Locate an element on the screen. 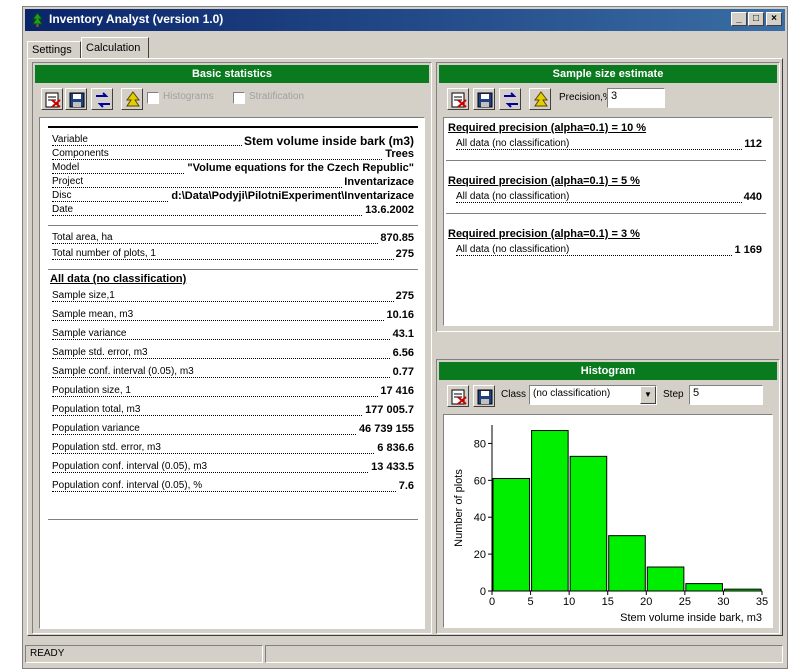  stat-row: All data (no classification) 112 is located at coordinates (609, 145).